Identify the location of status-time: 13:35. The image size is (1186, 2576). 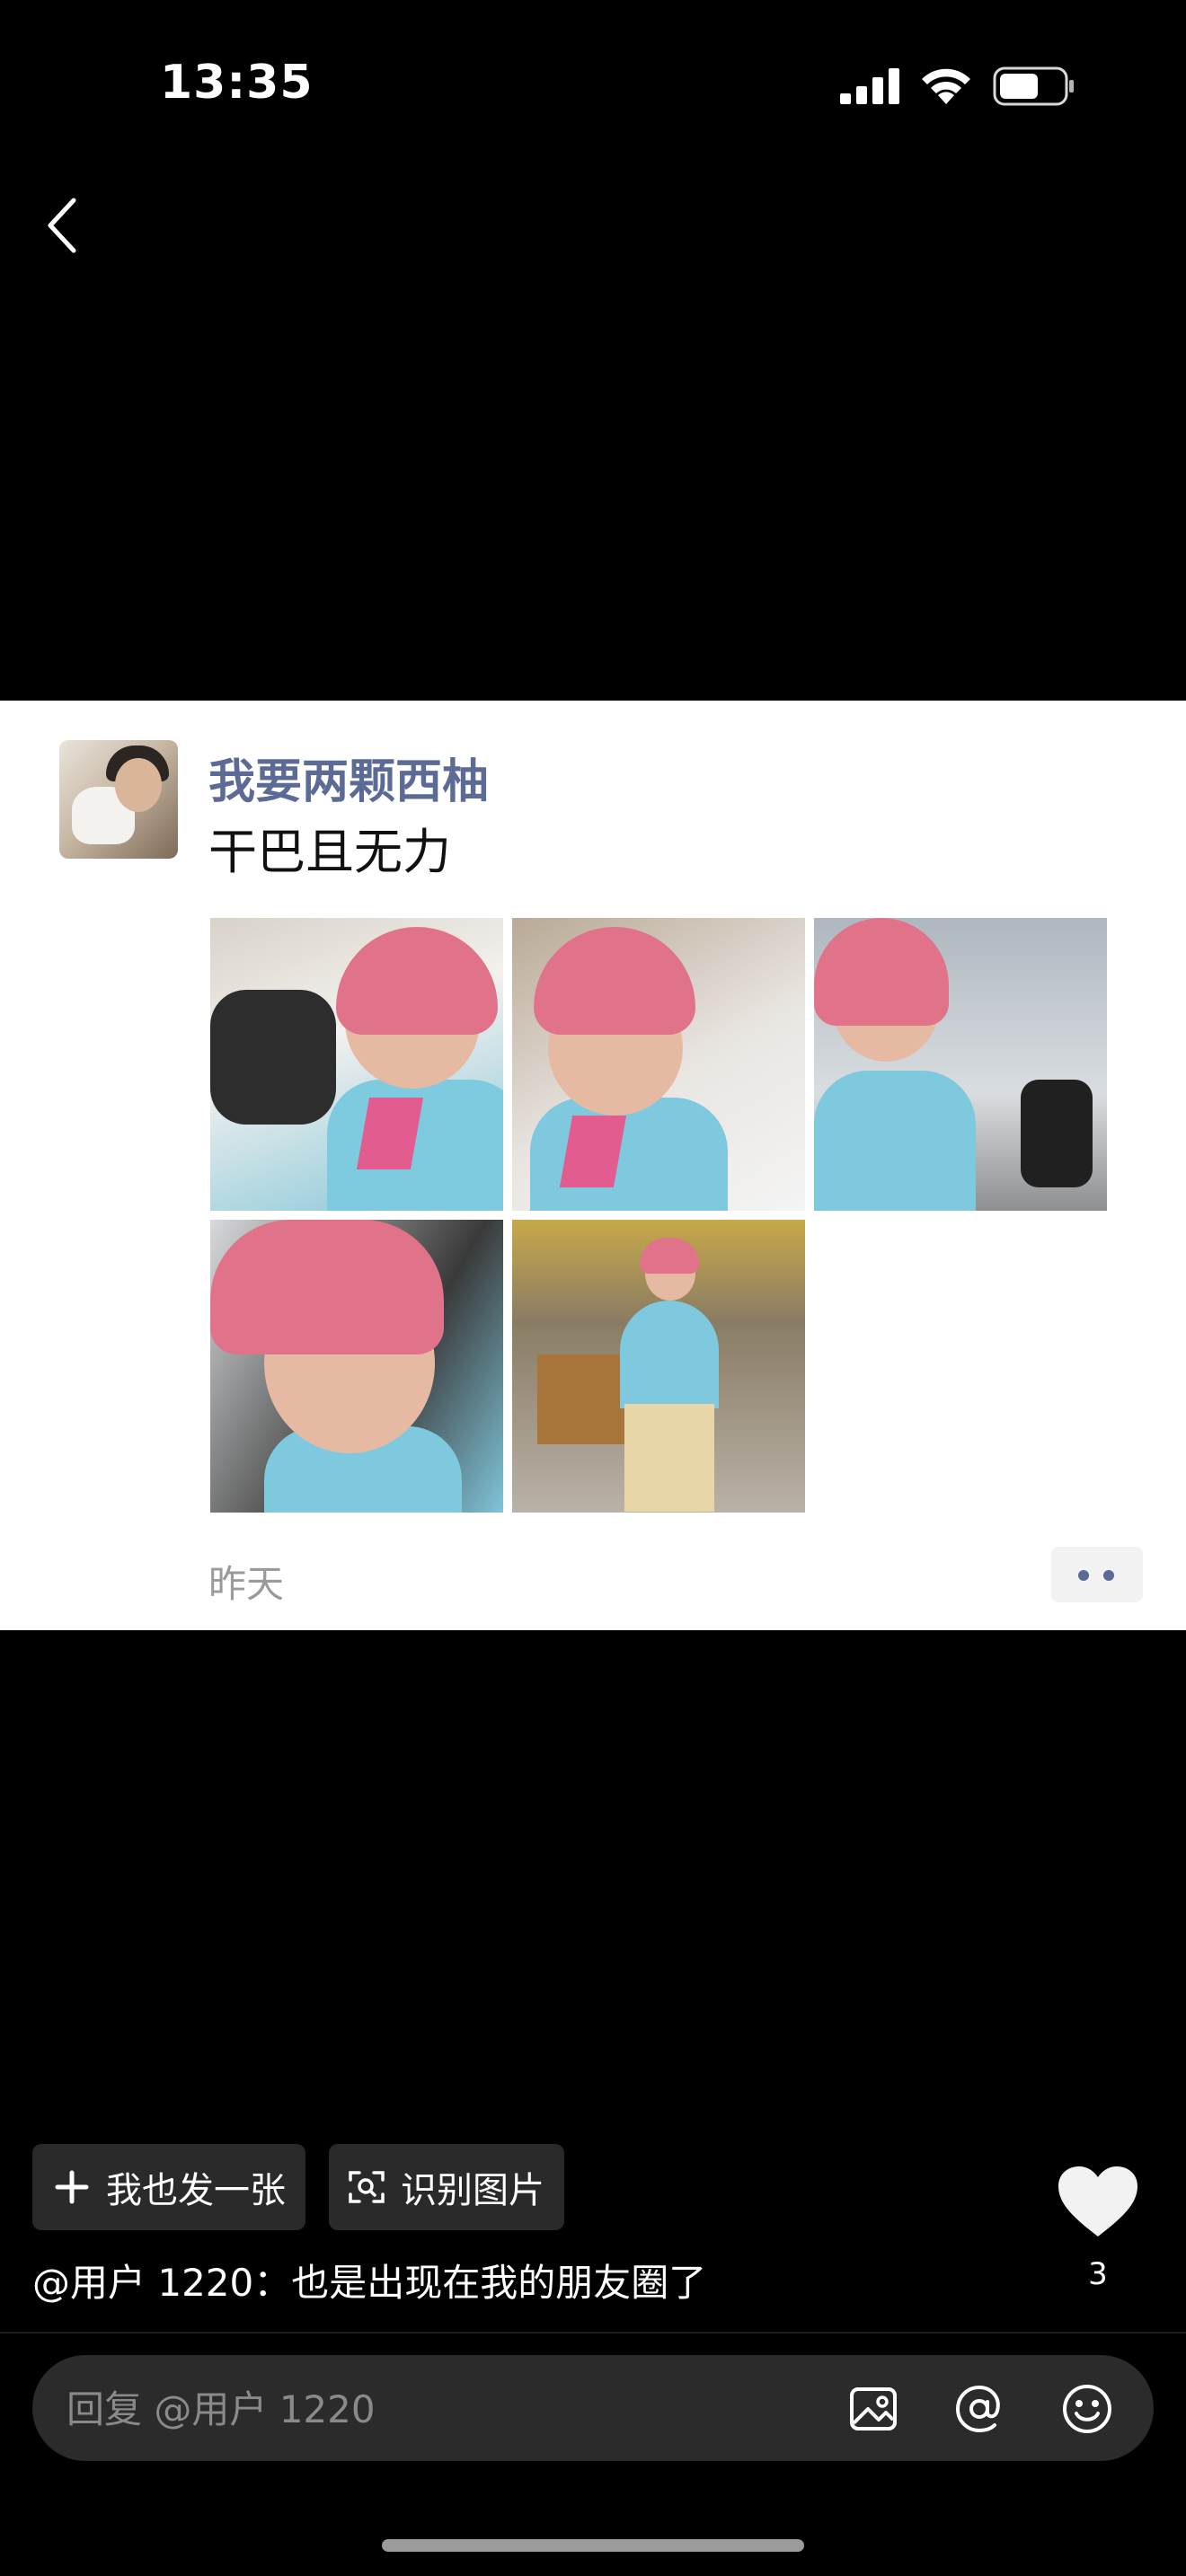
(237, 83).